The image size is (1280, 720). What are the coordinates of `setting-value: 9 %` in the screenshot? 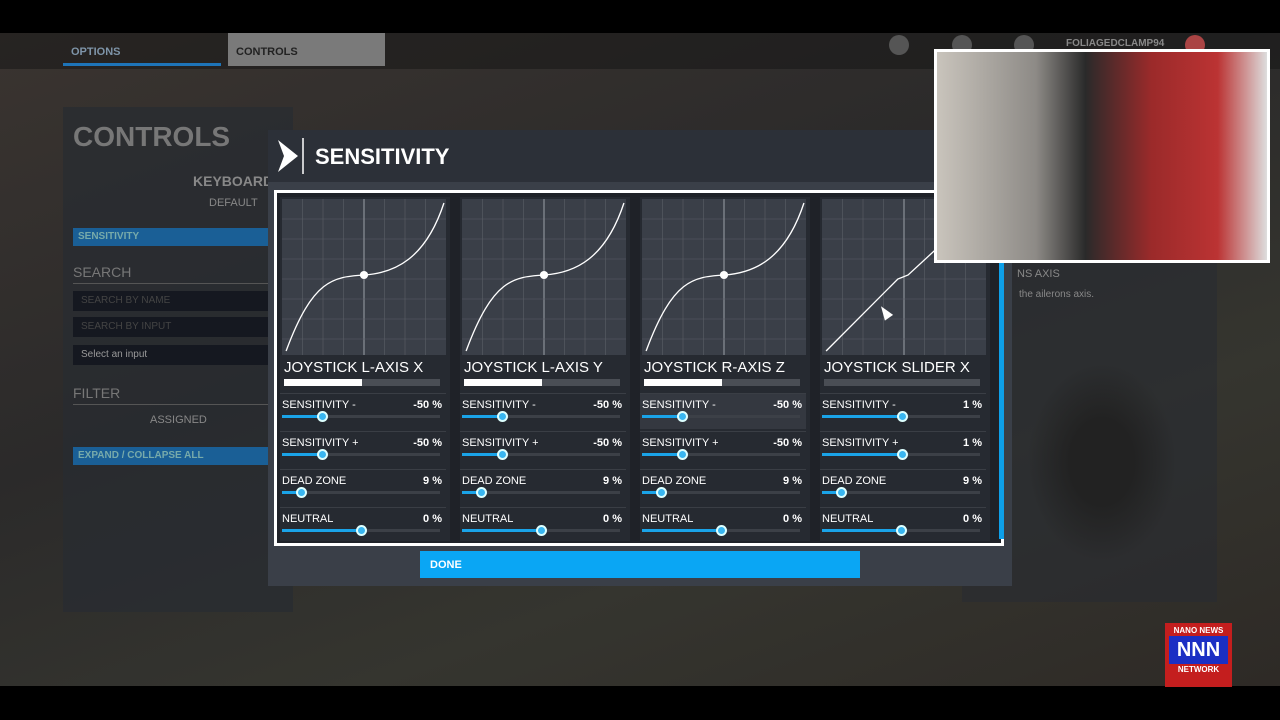 It's located at (612, 481).